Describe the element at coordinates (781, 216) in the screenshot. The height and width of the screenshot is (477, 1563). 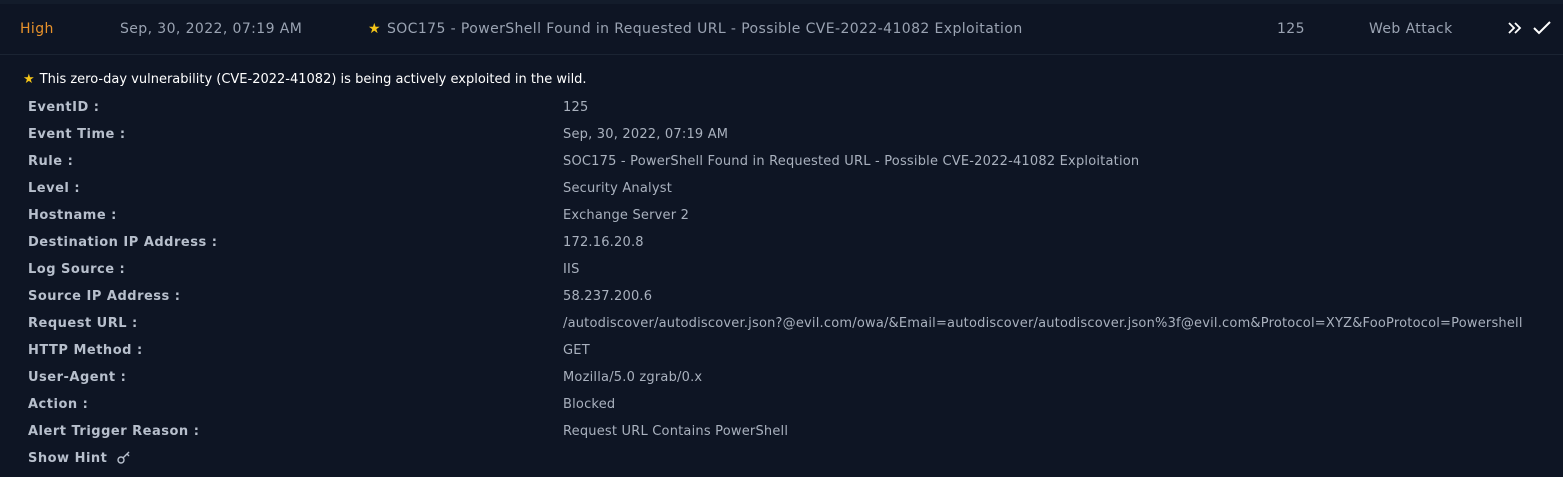
I see `field-row-hostname: Hostname : Exchange Server 2` at that location.